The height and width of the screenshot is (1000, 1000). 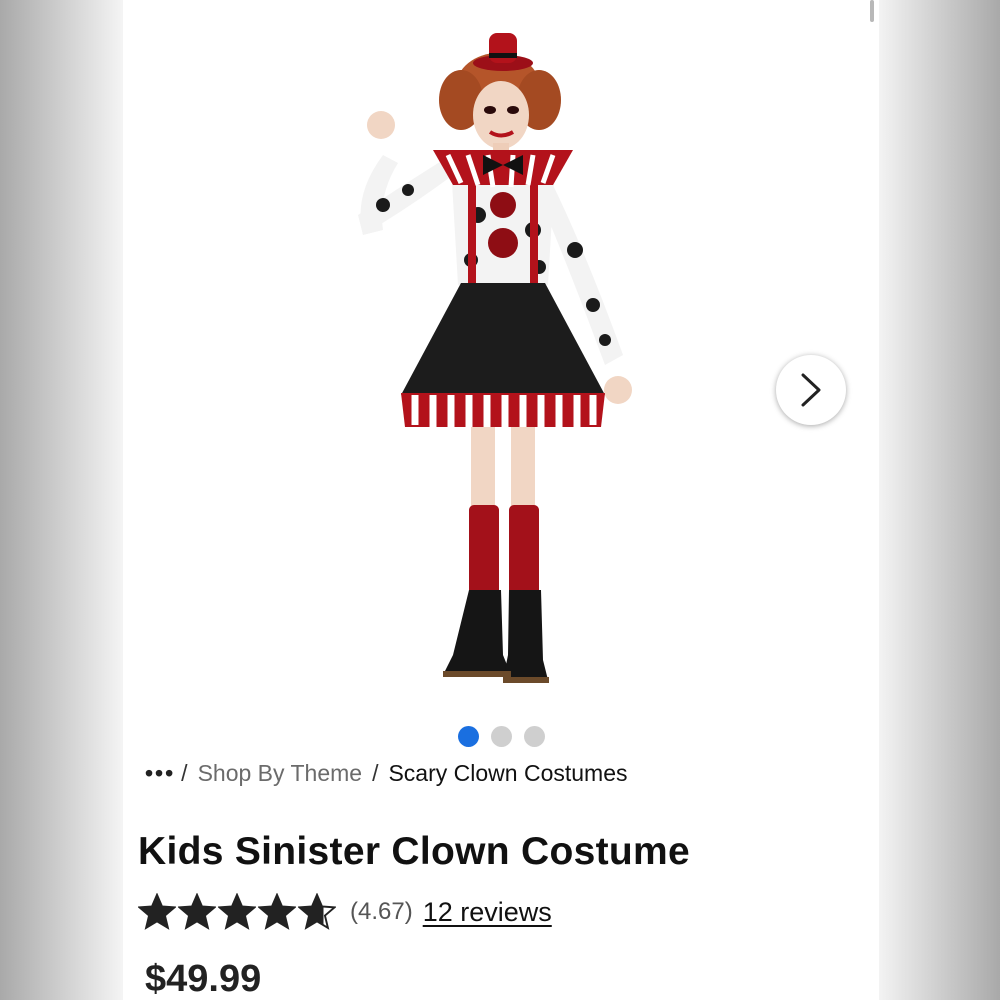 I want to click on breadcrumb-shop-by-theme: Shop By Theme, so click(x=280, y=773).